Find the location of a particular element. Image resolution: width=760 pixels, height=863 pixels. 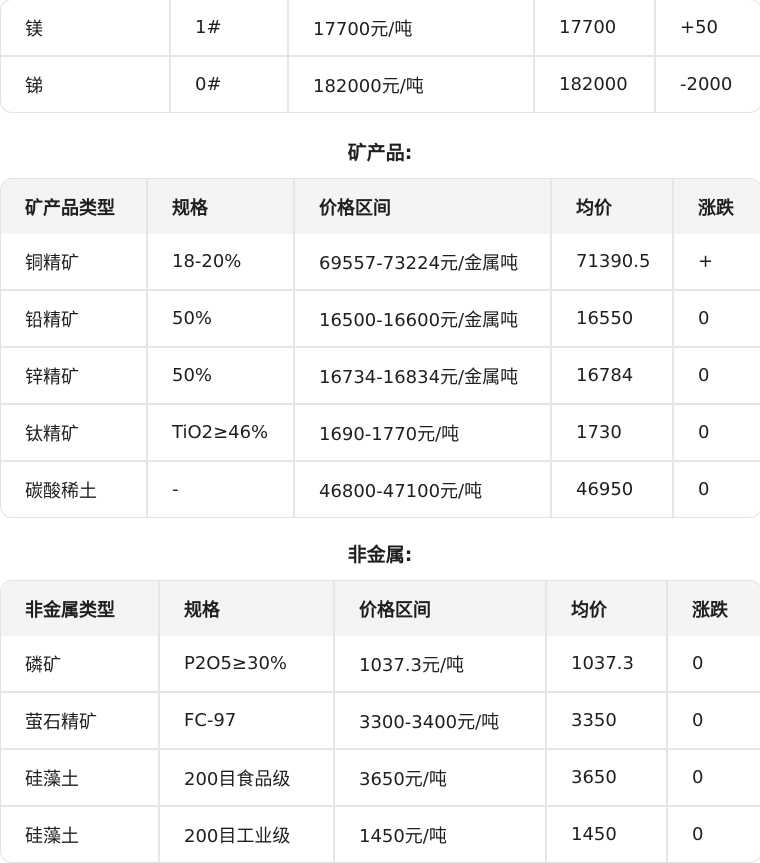

ore-avg-cell: 71390.5 is located at coordinates (613, 262).